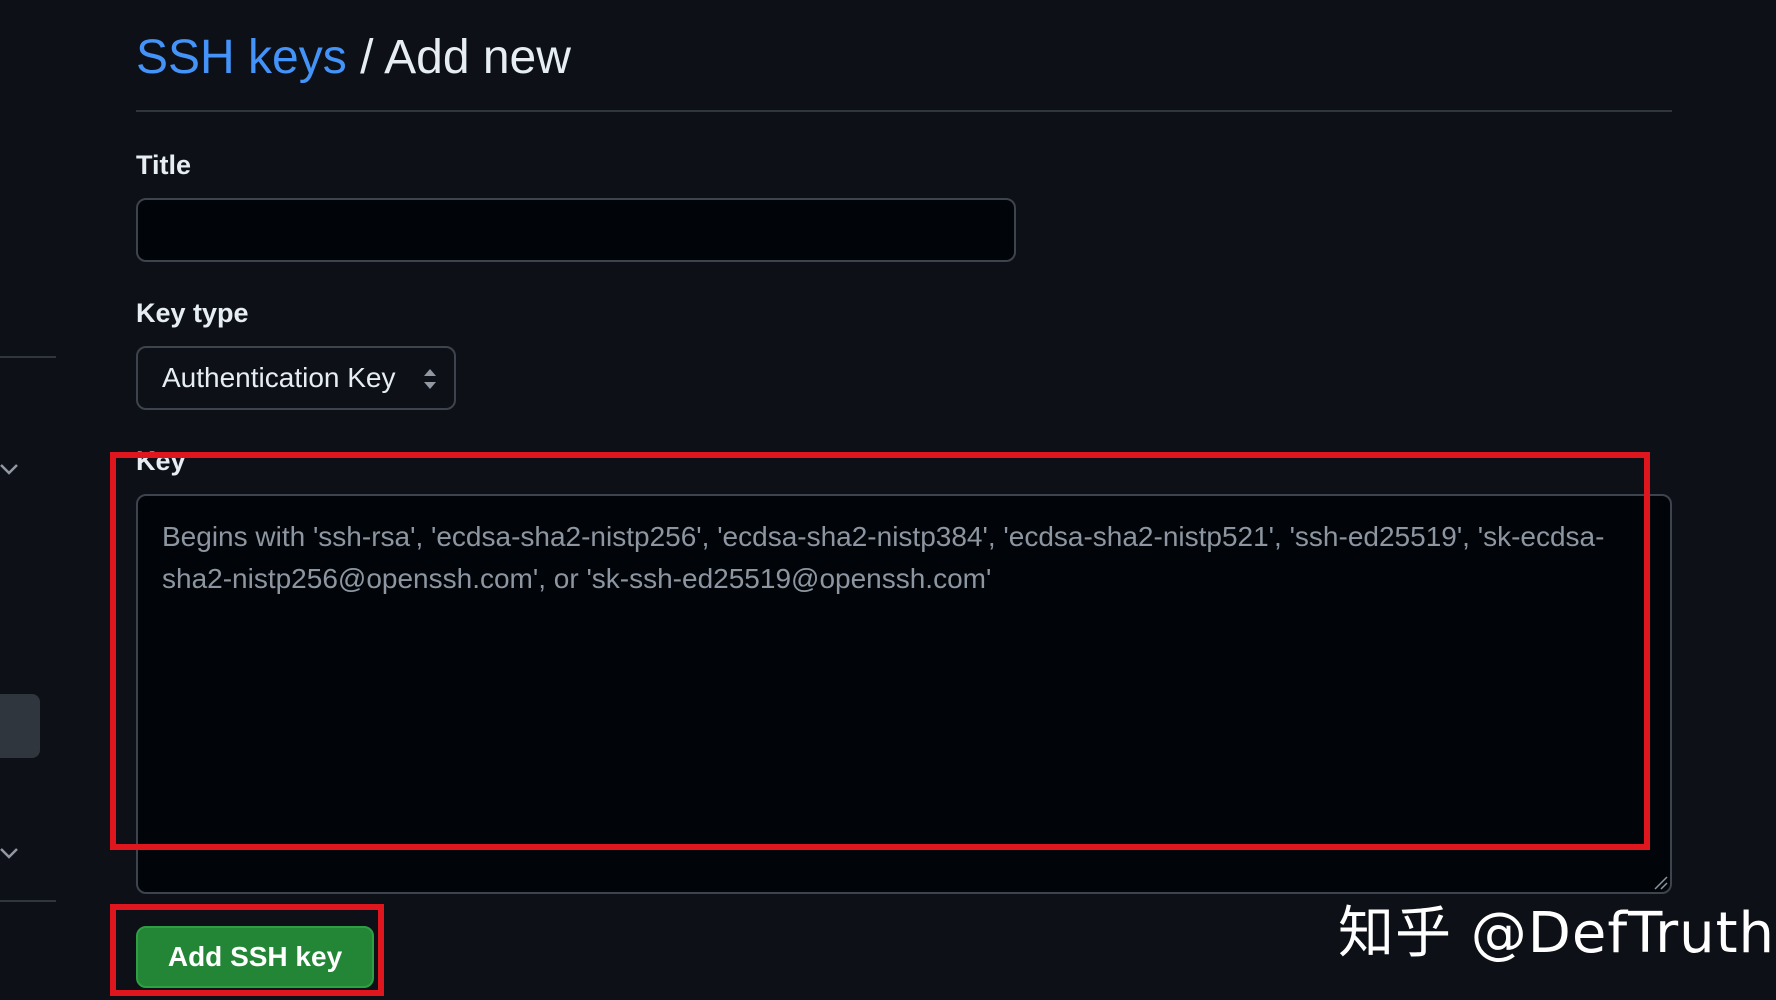  Describe the element at coordinates (161, 461) in the screenshot. I see `key-label: Key` at that location.